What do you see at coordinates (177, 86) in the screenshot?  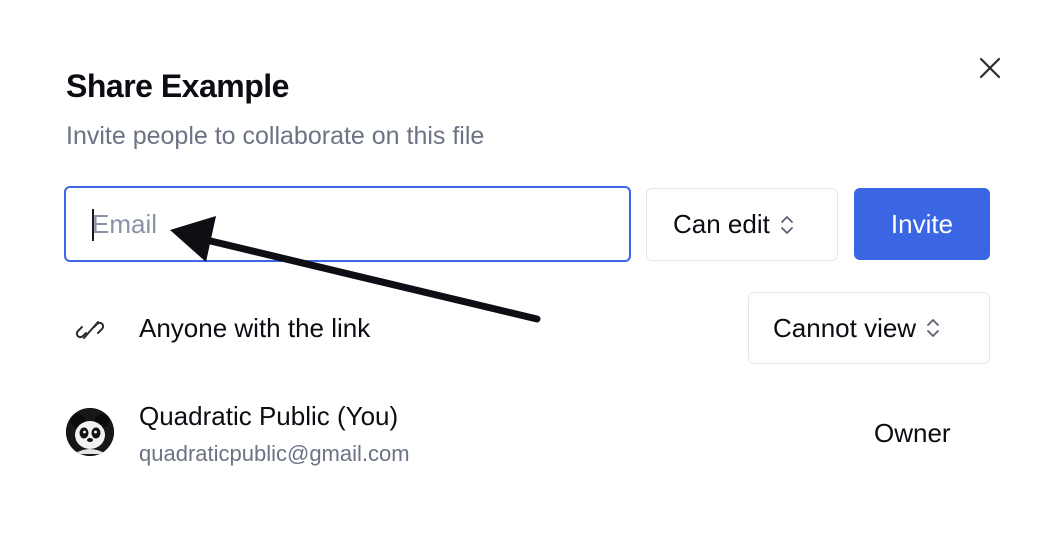 I see `dialog-title: Share Example` at bounding box center [177, 86].